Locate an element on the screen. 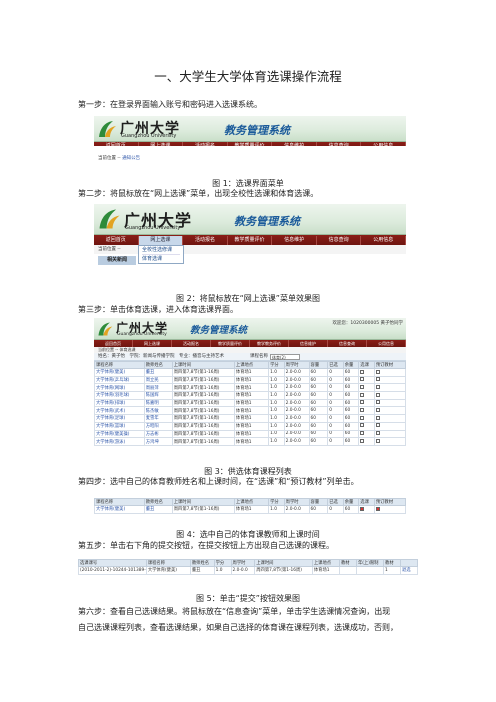  book-cell is located at coordinates (389, 388).